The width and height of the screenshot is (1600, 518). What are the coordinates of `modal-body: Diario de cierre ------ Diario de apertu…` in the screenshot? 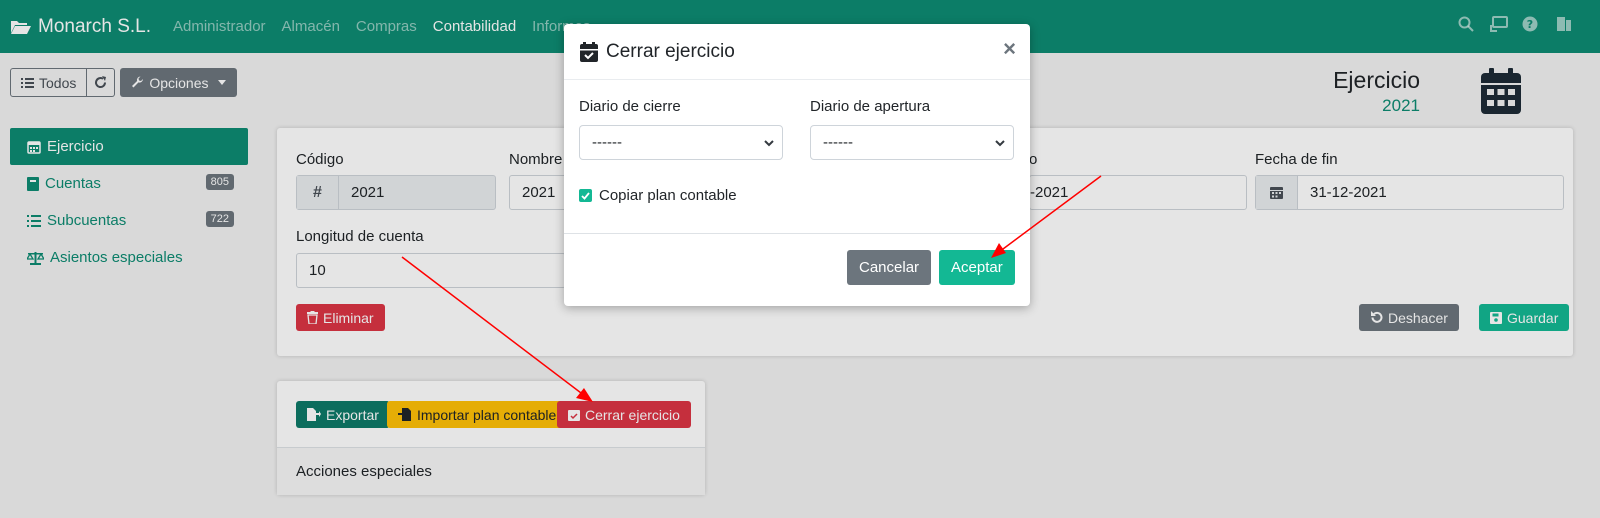 It's located at (797, 157).